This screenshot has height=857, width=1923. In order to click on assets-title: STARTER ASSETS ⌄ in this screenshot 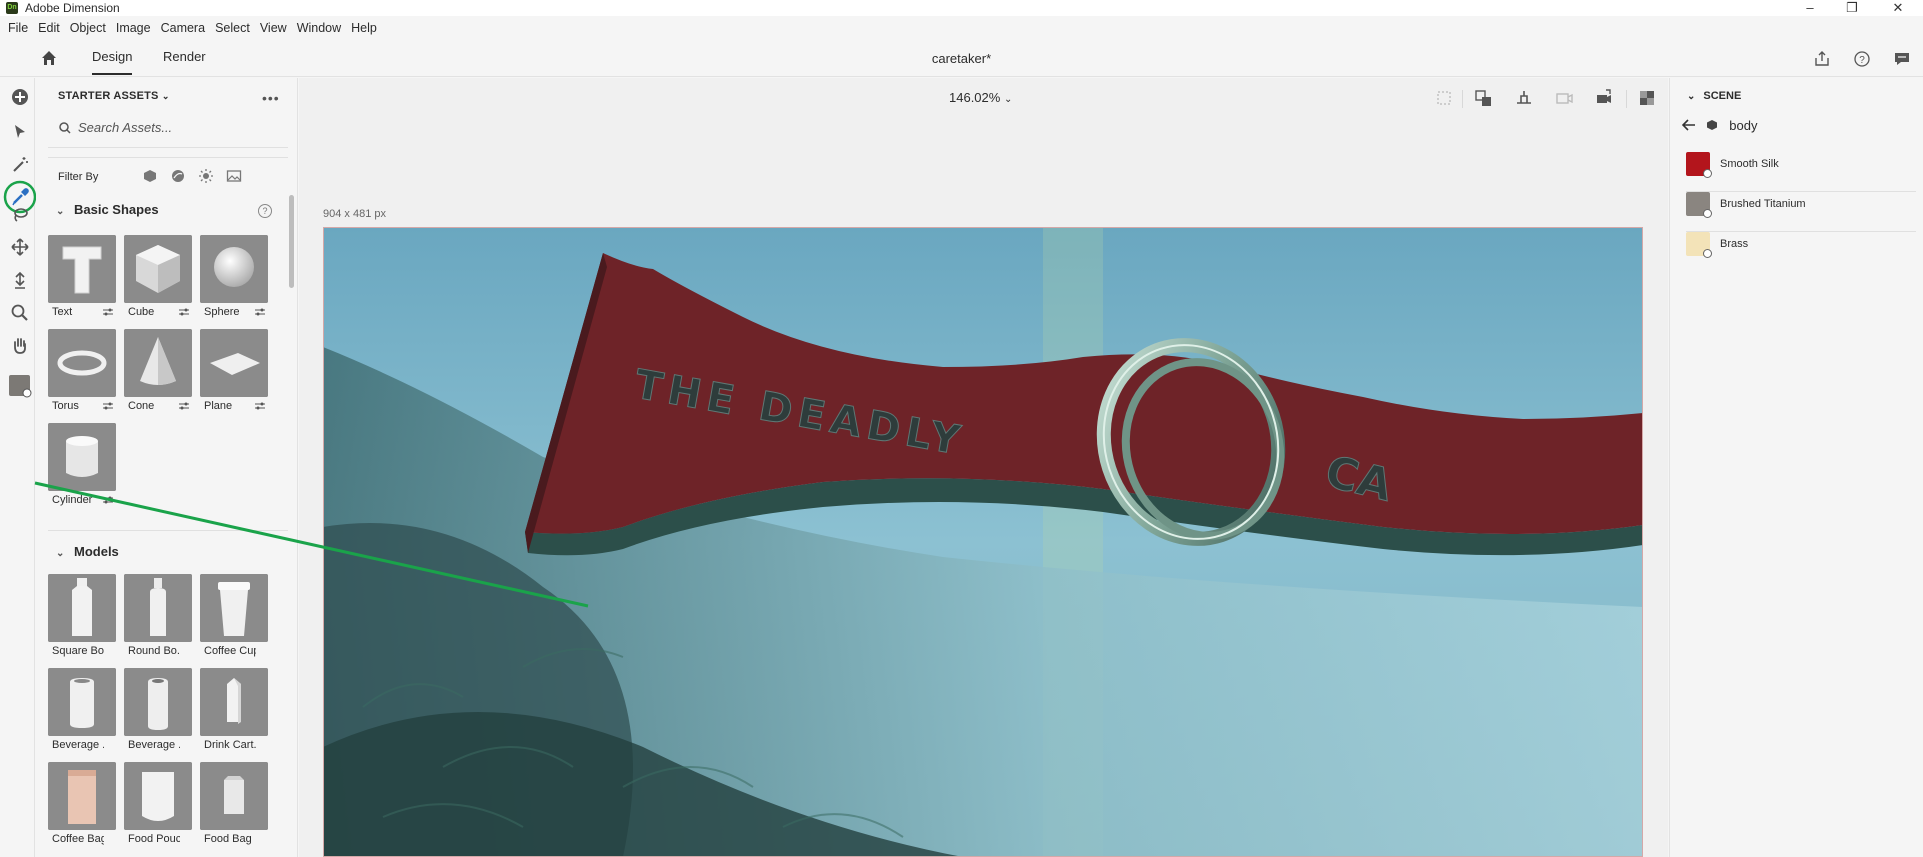, I will do `click(114, 96)`.